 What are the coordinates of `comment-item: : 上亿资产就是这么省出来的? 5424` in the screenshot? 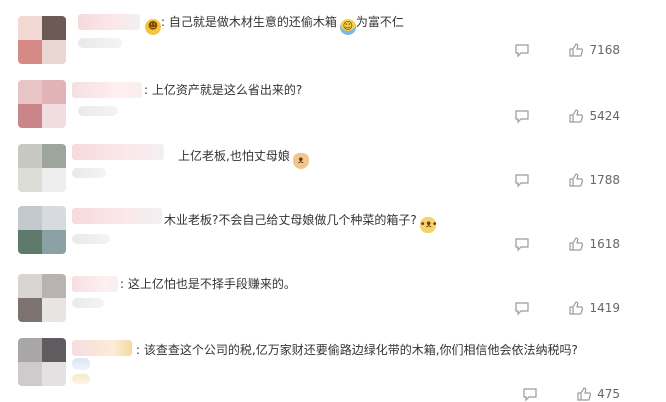 It's located at (333, 102).